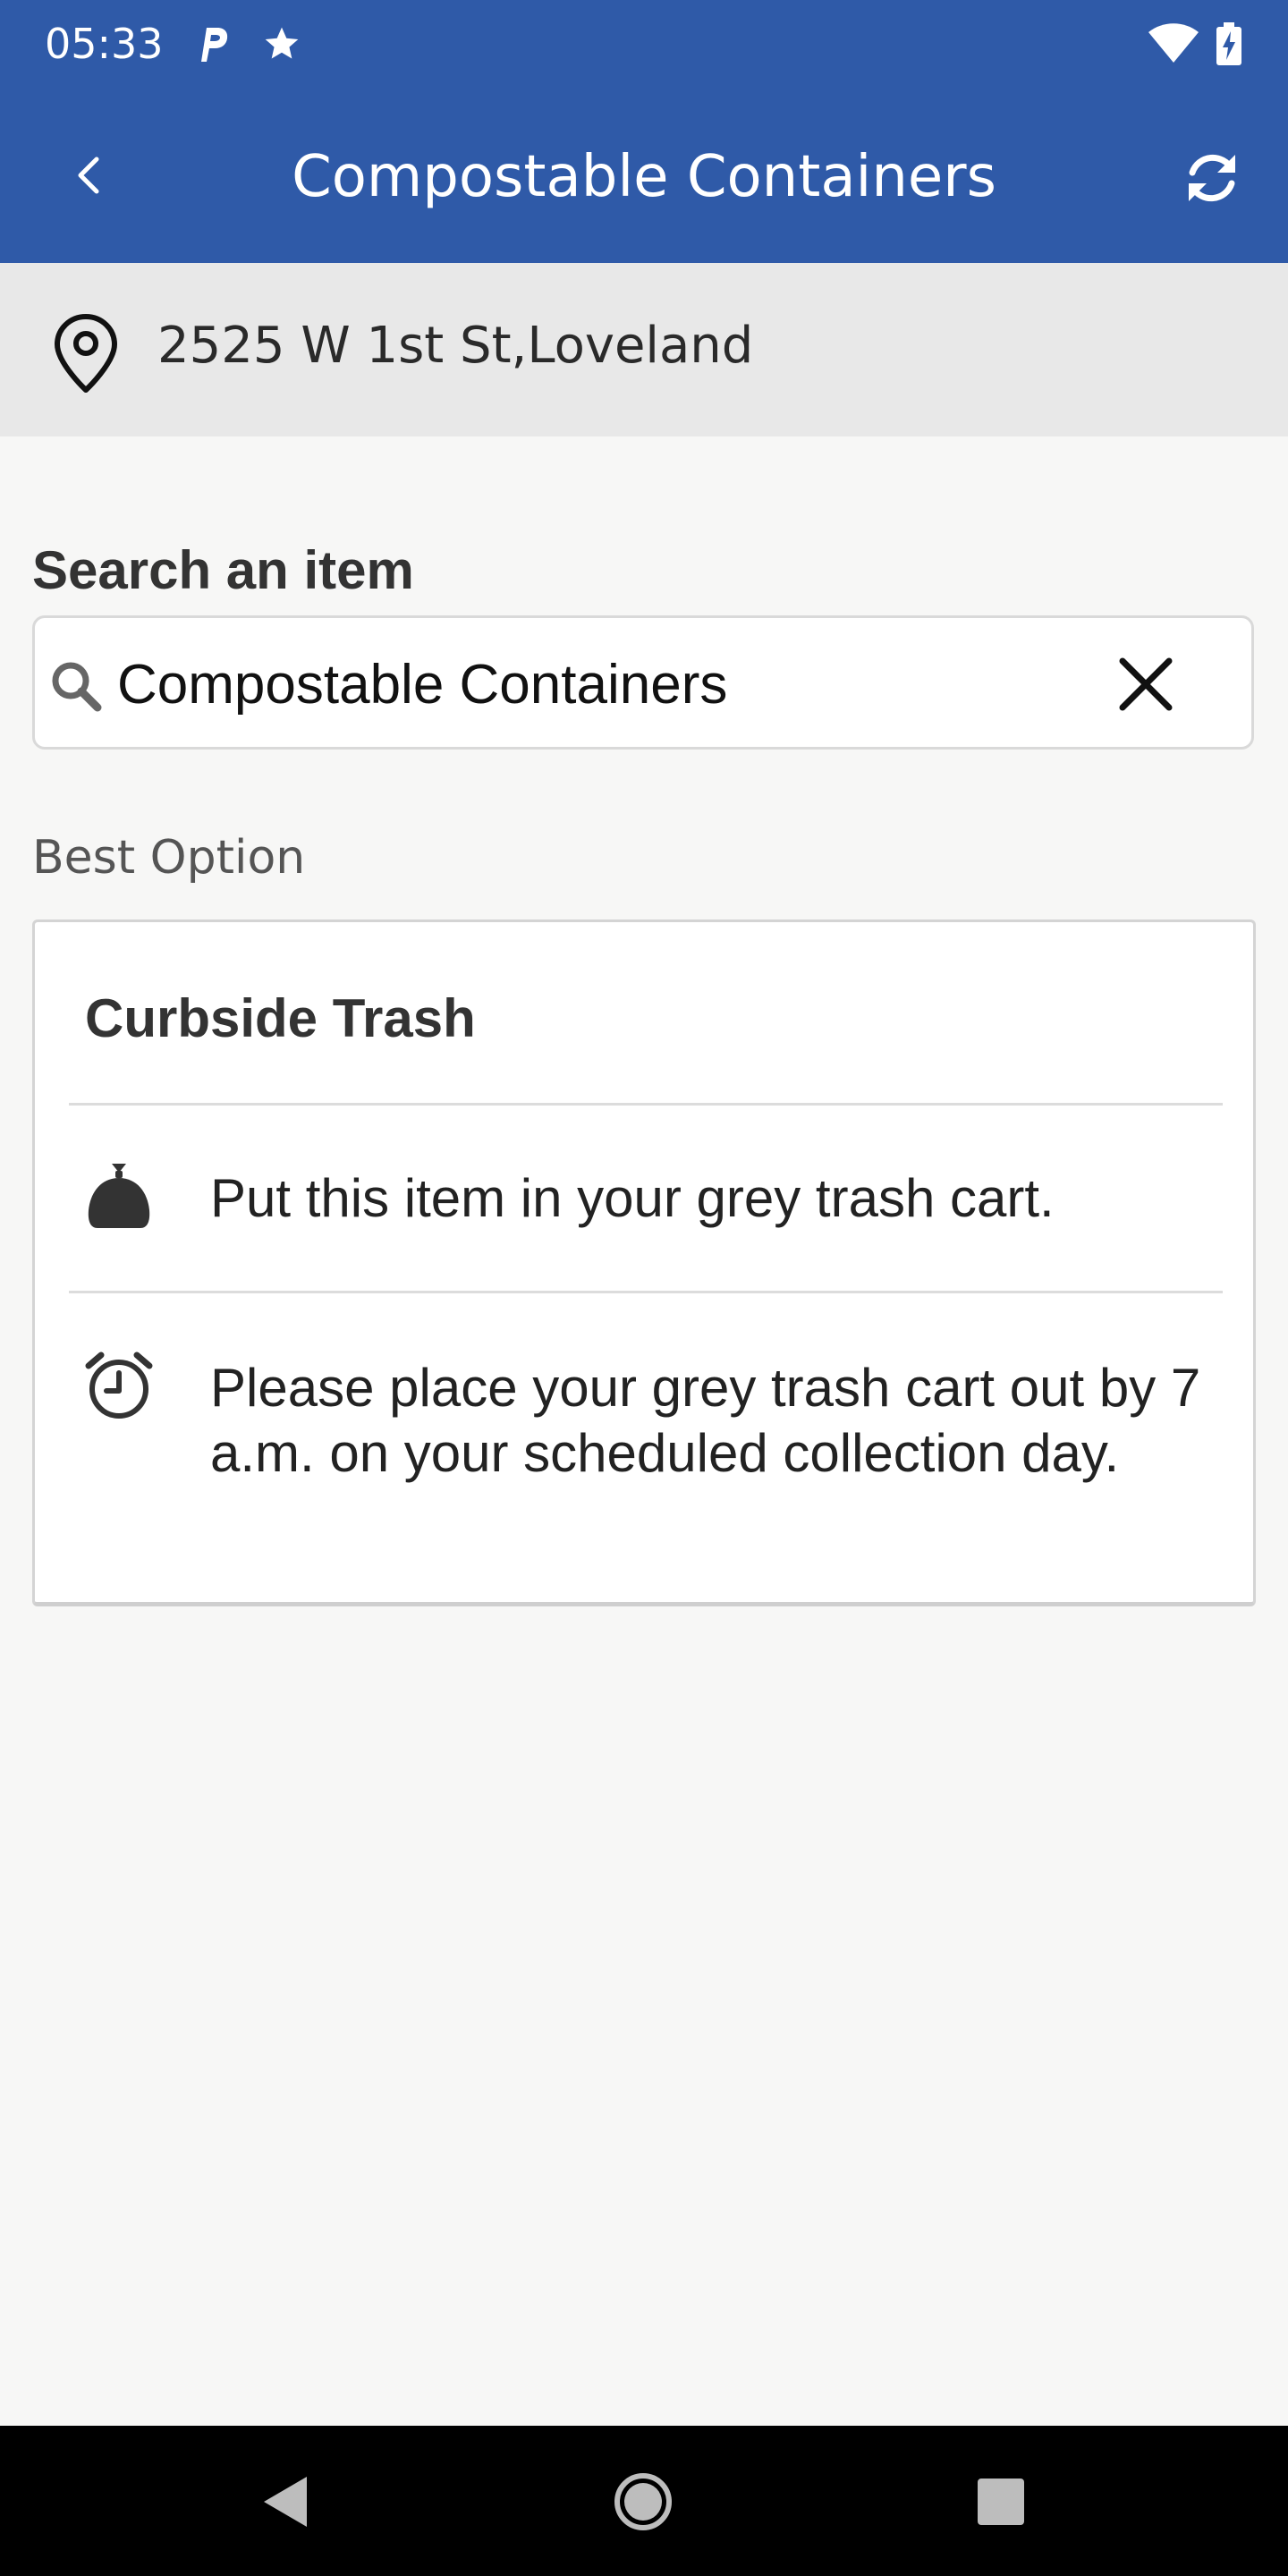 This screenshot has width=1288, height=2576. Describe the element at coordinates (455, 346) in the screenshot. I see `location-address: 2525 W 1st St,Loveland` at that location.